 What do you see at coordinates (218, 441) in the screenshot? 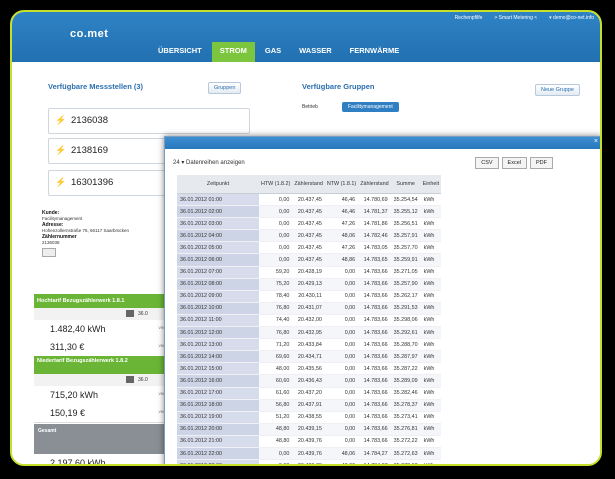
I see `table-cell: 36.01.2012 21:00` at bounding box center [218, 441].